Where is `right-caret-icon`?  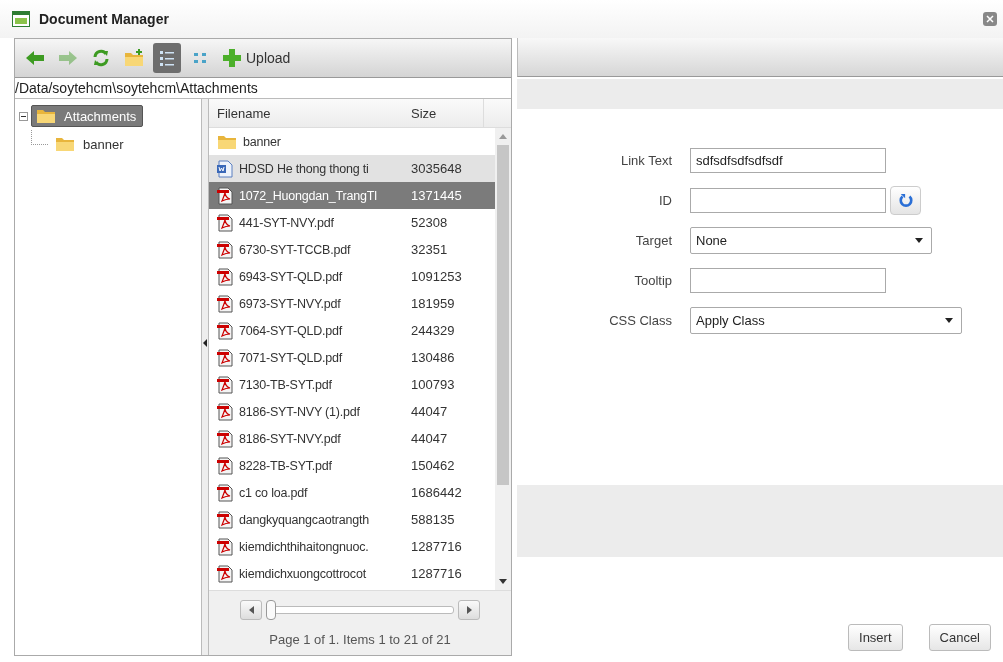
right-caret-icon is located at coordinates (469, 609).